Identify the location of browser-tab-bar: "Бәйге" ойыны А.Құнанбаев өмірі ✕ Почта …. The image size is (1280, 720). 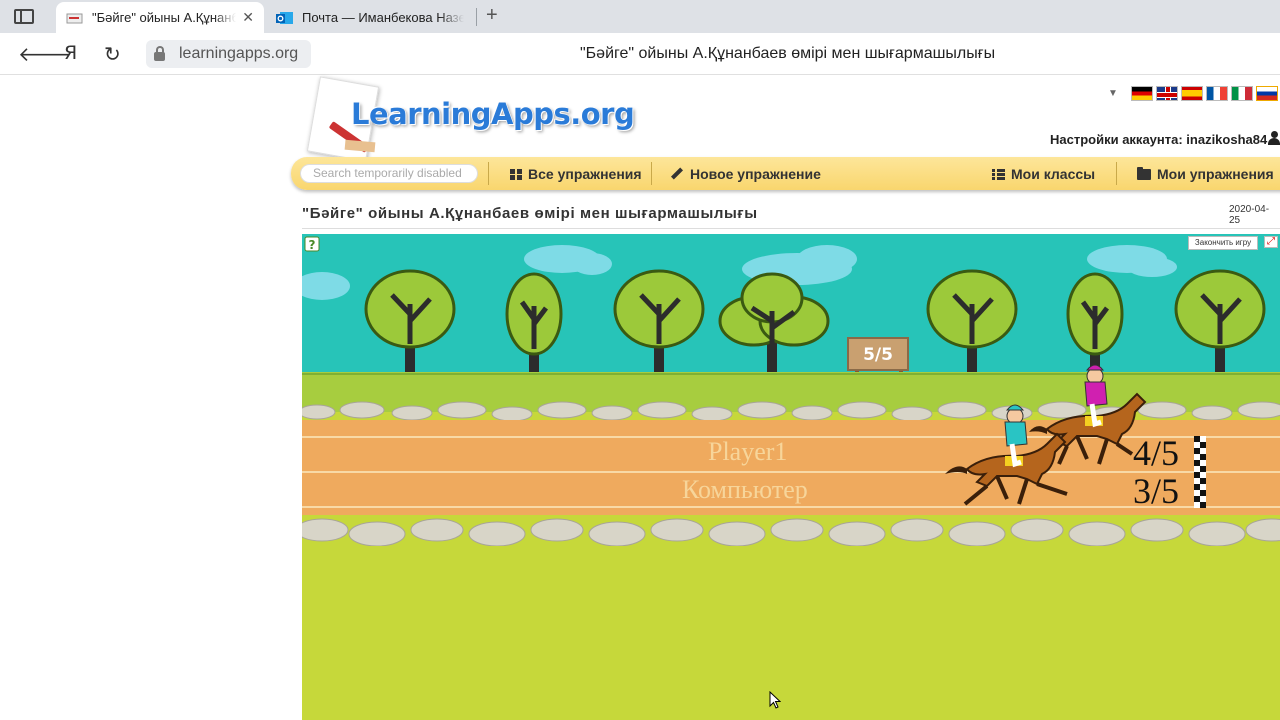
(640, 16).